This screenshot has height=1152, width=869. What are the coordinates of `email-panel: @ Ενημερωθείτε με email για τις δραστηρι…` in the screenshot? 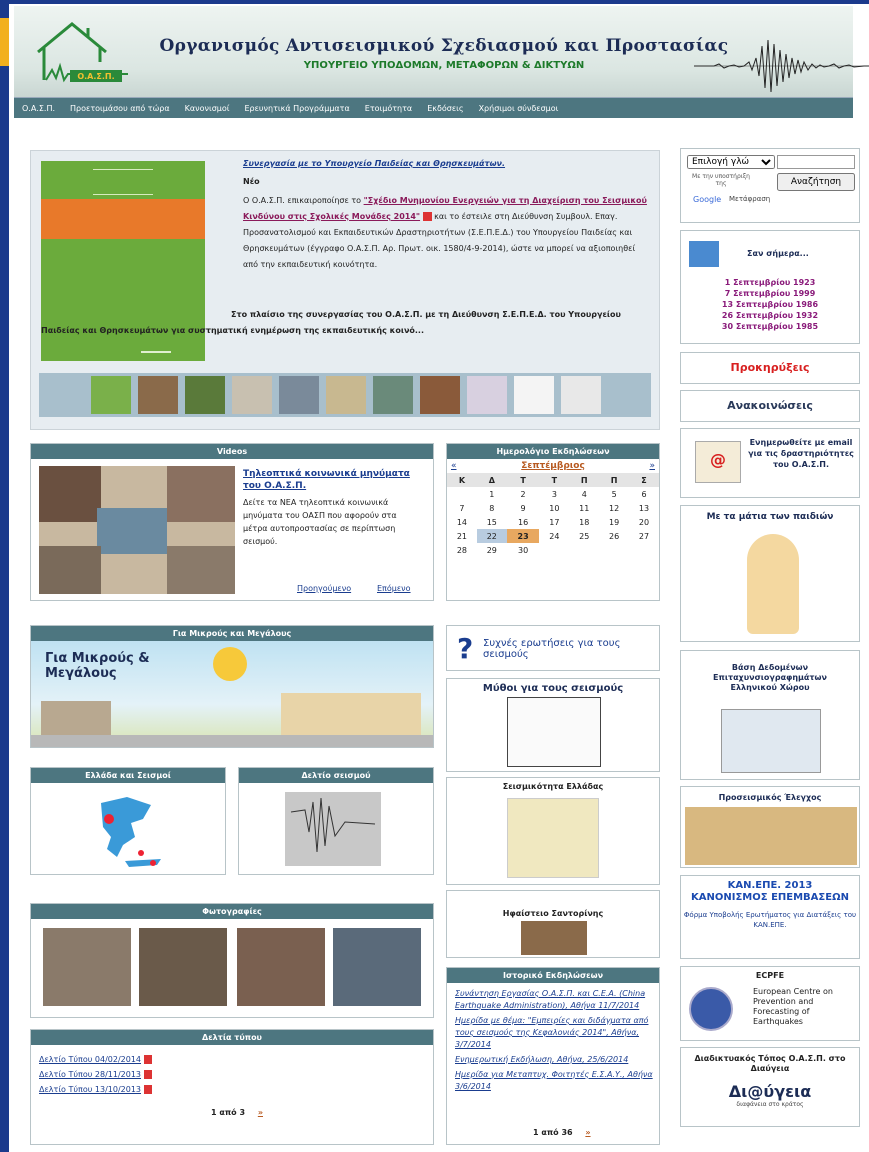 It's located at (770, 463).